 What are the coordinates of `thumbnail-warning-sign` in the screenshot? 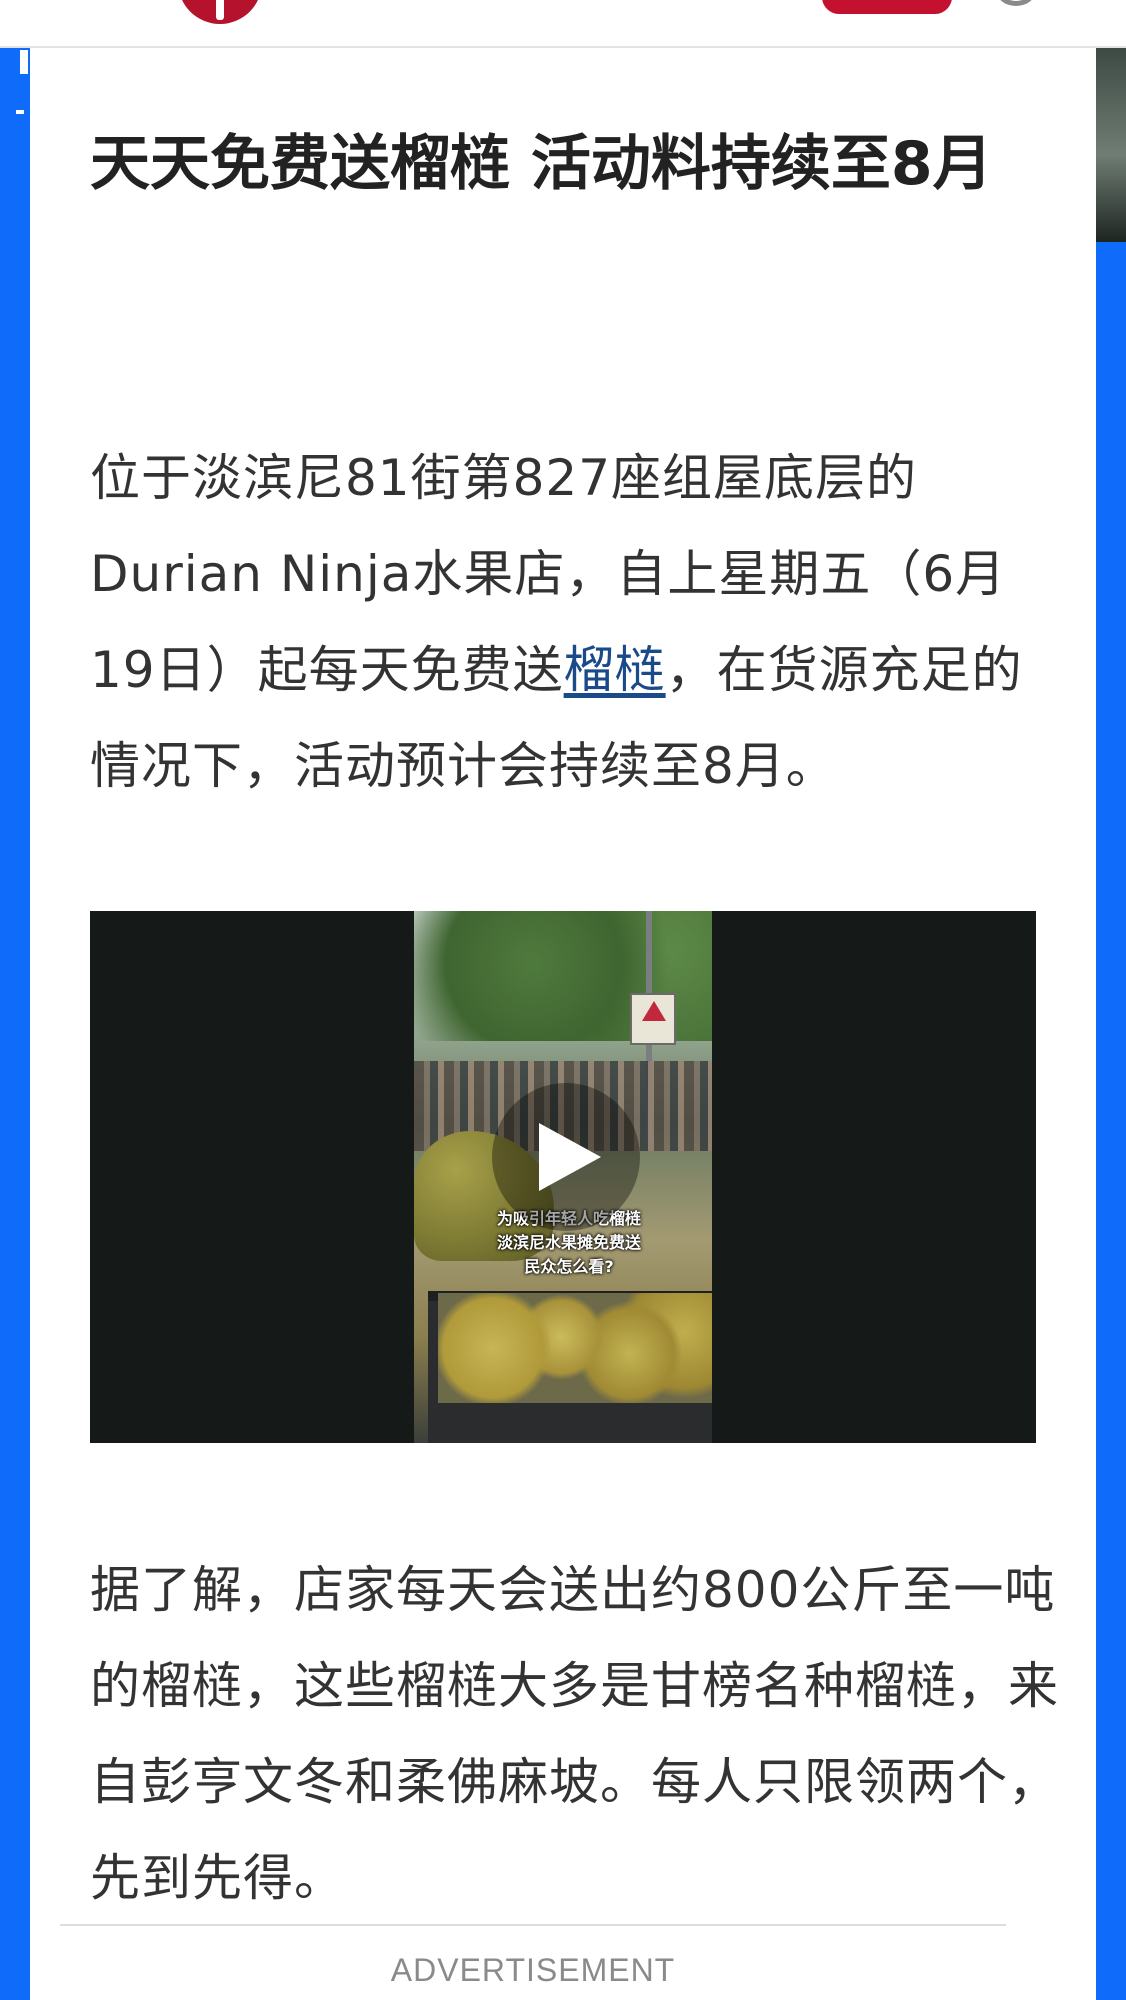 It's located at (653, 1019).